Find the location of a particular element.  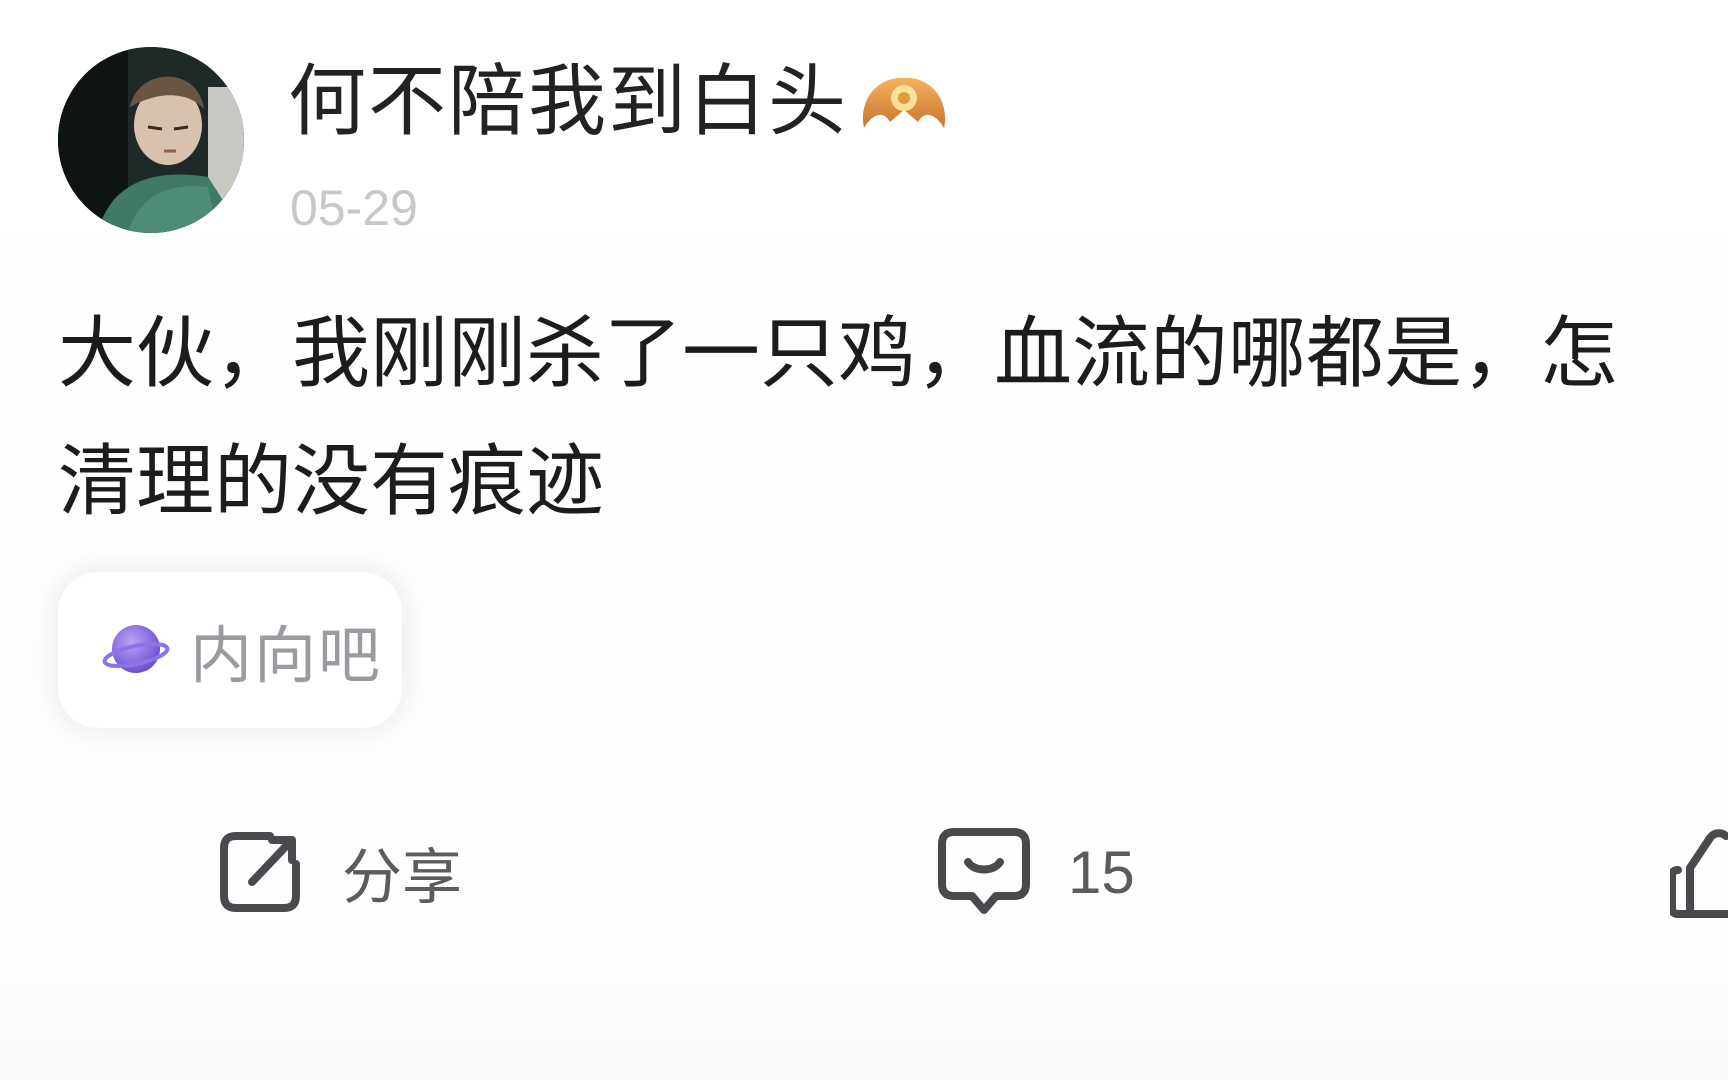

author-name: 何不陪我到白头 is located at coordinates (568, 102).